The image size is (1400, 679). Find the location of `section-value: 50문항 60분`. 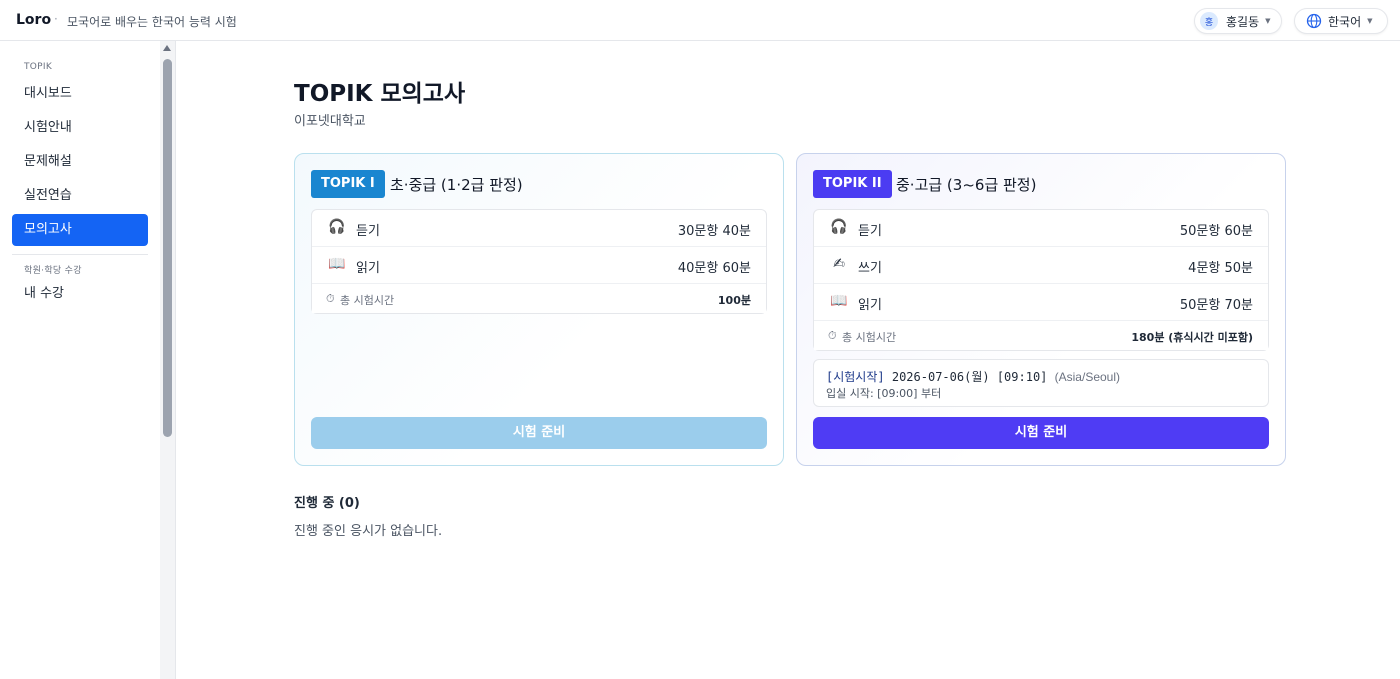

section-value: 50문항 60분 is located at coordinates (1216, 231).